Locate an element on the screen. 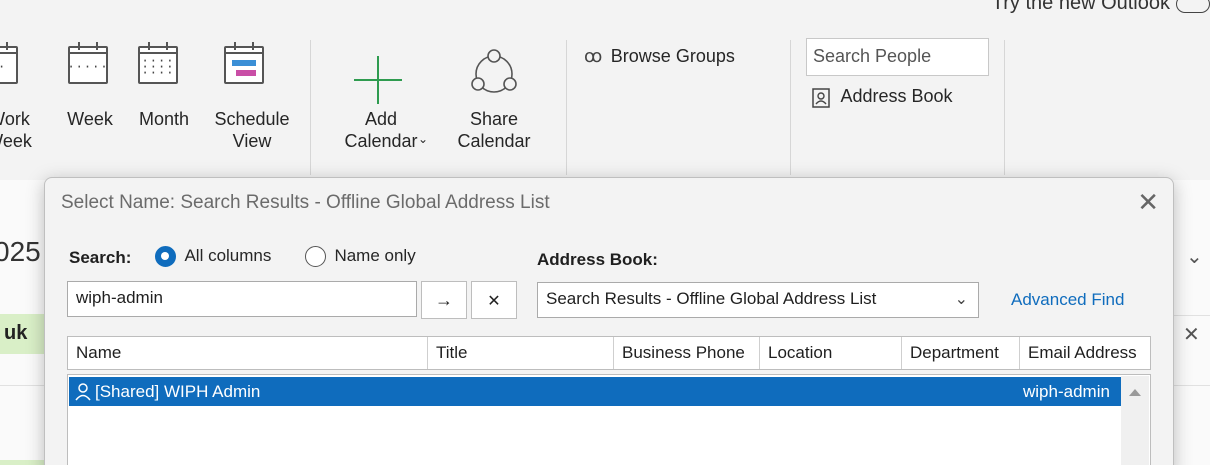  person-icon is located at coordinates (83, 392).